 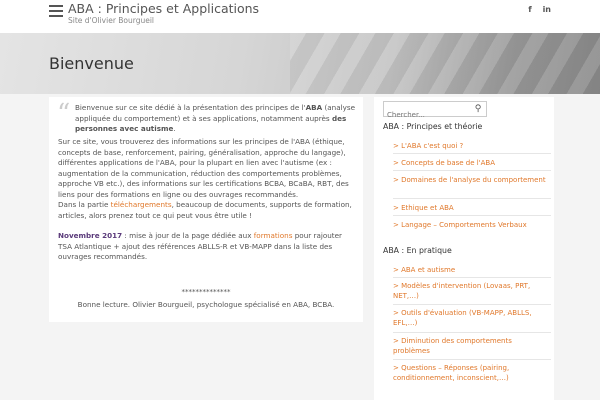 What do you see at coordinates (417, 250) in the screenshot?
I see `widget-title-practice: ABA : En pratique` at bounding box center [417, 250].